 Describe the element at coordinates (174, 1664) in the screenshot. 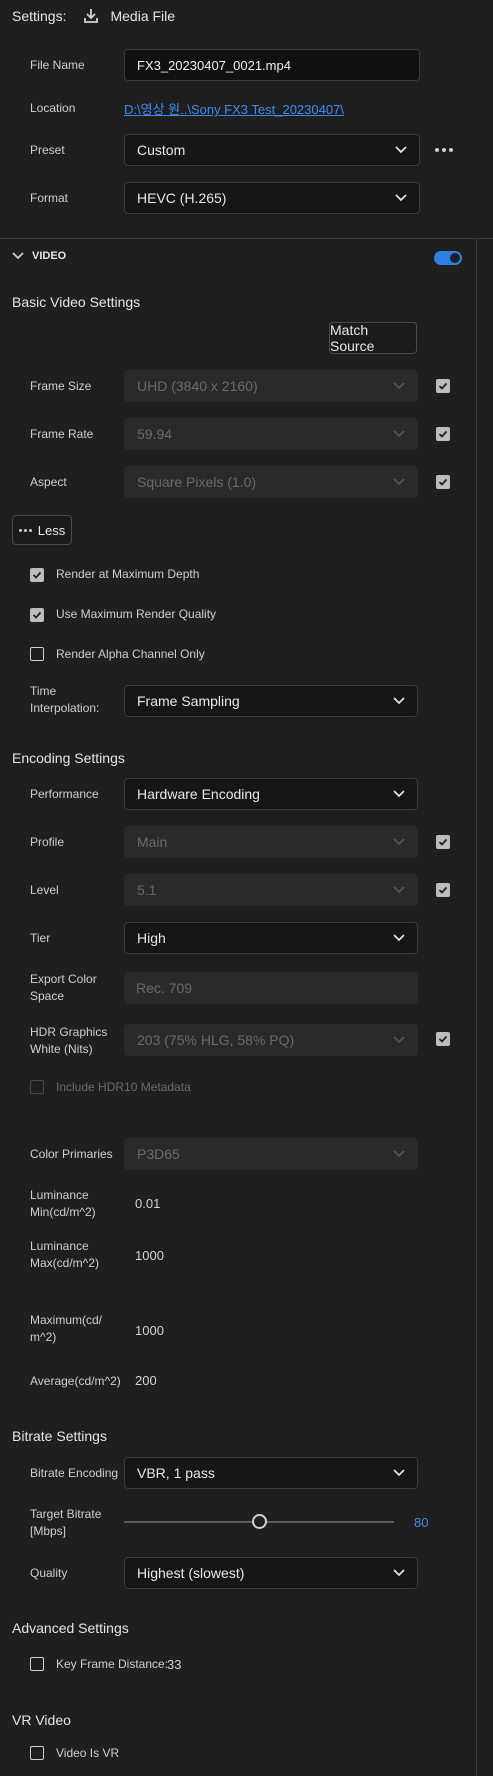

I see `key-frame-distance-value: 33` at that location.